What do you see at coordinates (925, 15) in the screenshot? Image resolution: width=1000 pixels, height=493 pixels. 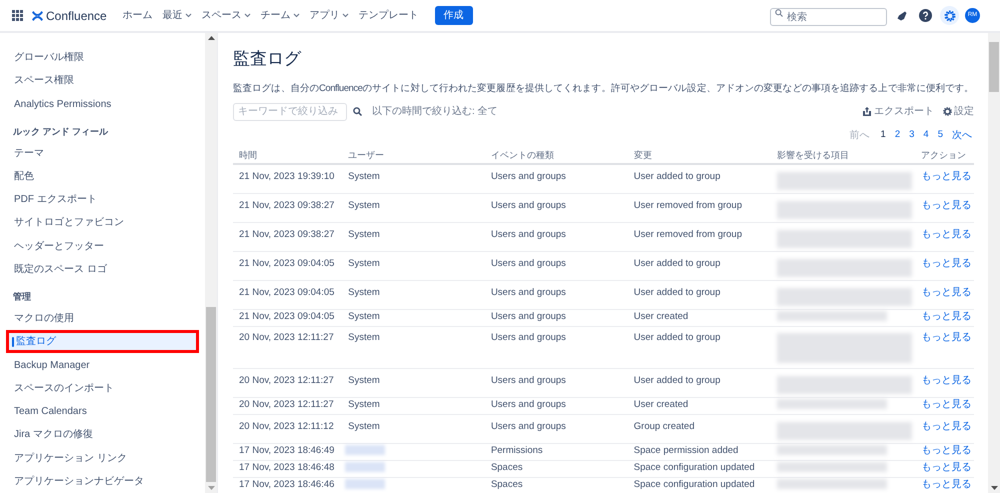 I see `help-icon` at bounding box center [925, 15].